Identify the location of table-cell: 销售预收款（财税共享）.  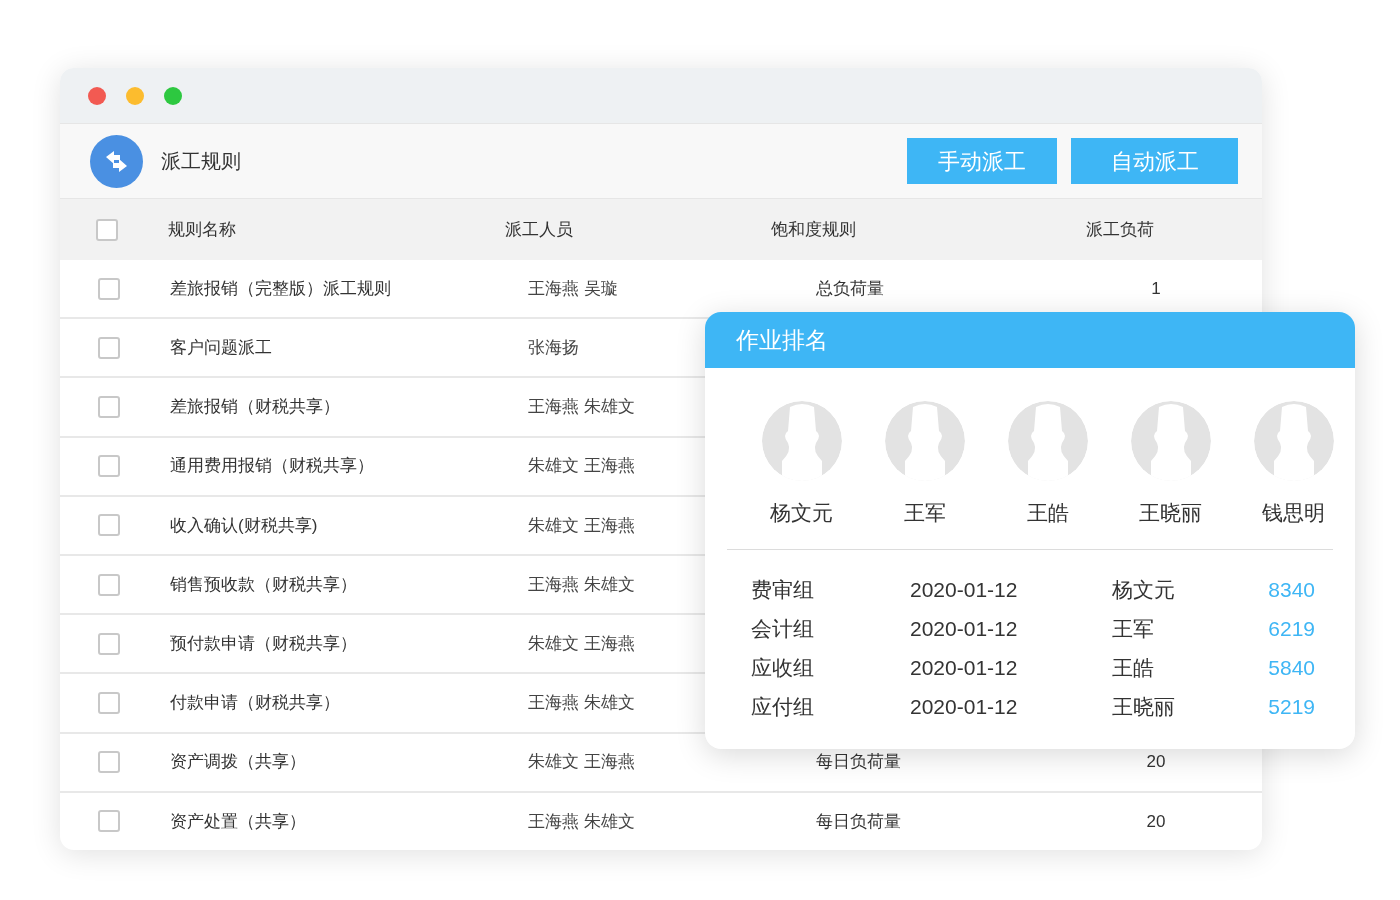
(263, 584).